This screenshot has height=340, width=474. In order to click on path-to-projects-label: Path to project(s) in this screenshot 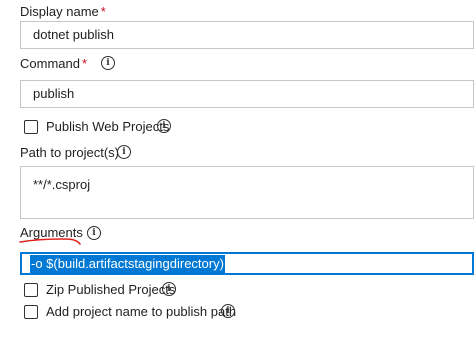, I will do `click(69, 152)`.